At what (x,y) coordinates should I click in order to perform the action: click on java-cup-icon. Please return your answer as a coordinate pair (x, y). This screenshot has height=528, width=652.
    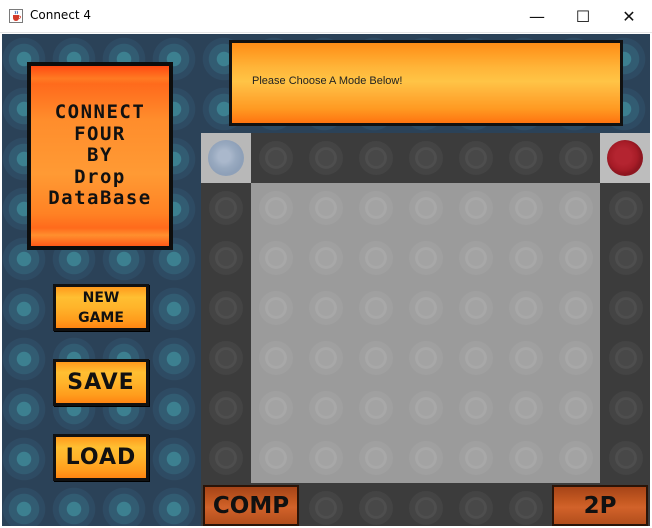
    Looking at the image, I should click on (16, 16).